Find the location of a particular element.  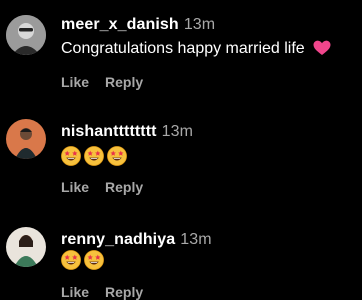

username-text: renny_nadhiya is located at coordinates (118, 239).